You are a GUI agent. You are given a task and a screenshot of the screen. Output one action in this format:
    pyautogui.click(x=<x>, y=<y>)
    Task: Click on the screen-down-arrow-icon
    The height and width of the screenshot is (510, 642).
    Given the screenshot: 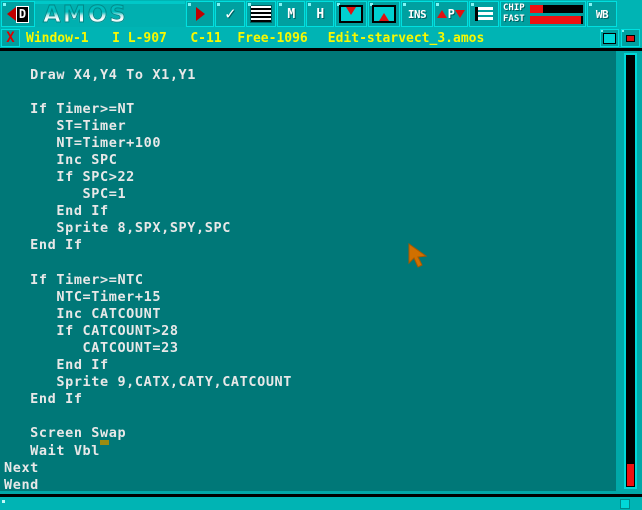 What is the action you would take?
    pyautogui.click(x=351, y=14)
    